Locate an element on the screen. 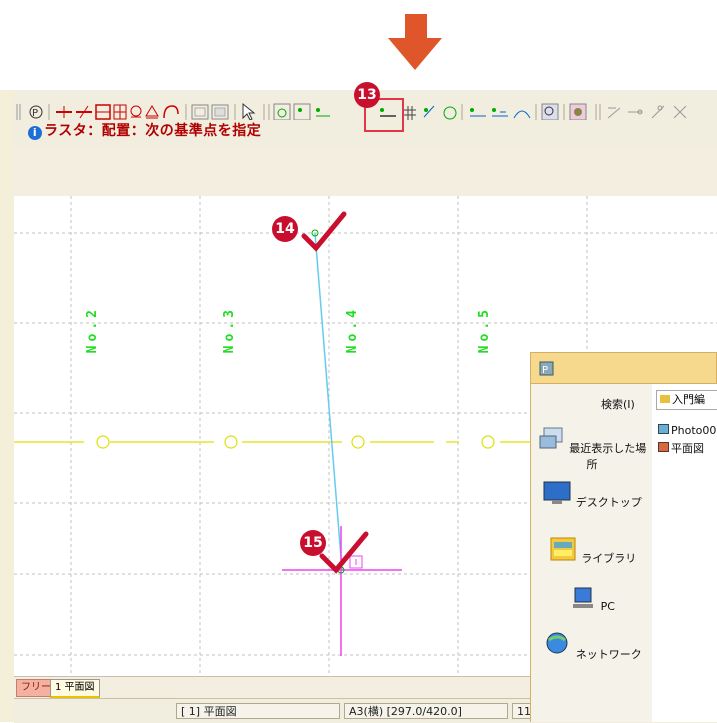  app-icon: P is located at coordinates (546, 368).